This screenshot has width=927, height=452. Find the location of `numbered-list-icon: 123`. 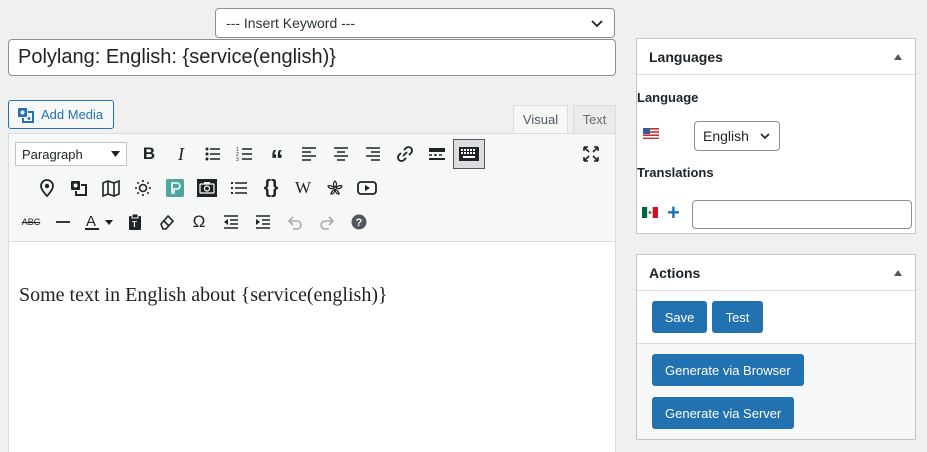

numbered-list-icon: 123 is located at coordinates (244, 155).